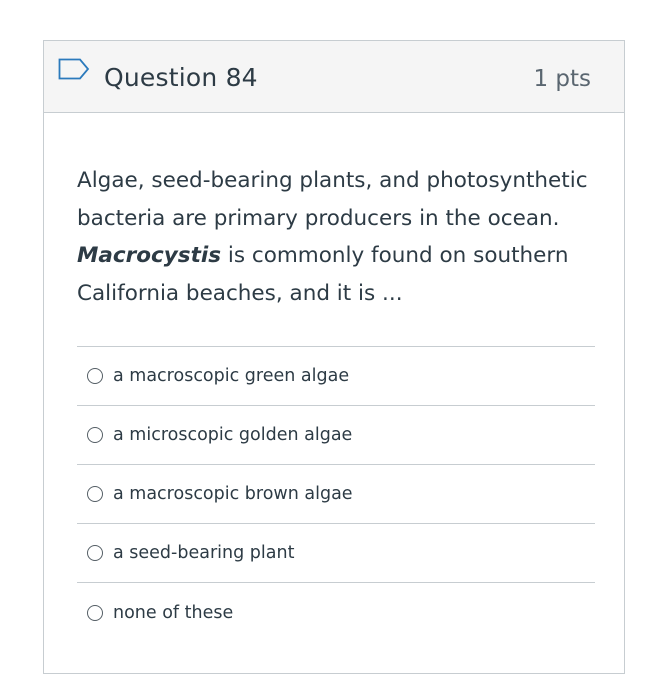 The image size is (672, 700). What do you see at coordinates (336, 552) in the screenshot?
I see `answer-option: a seed-bearing plant` at bounding box center [336, 552].